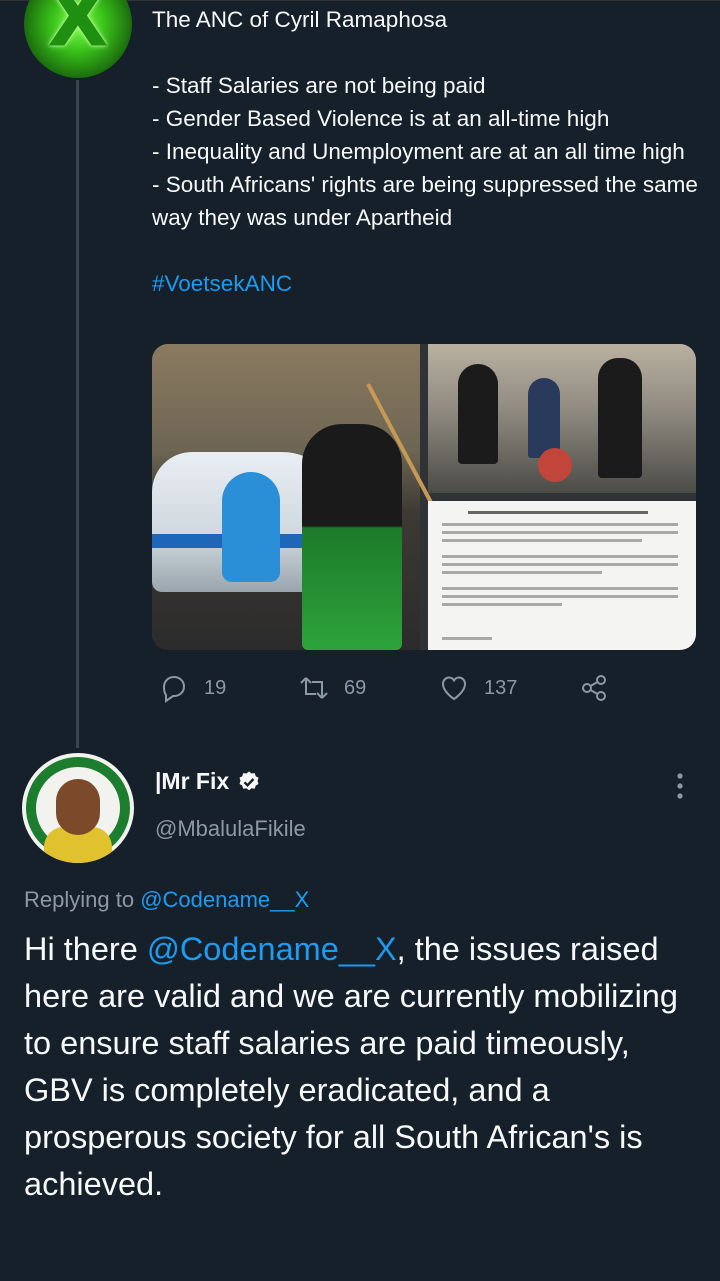 The height and width of the screenshot is (1281, 720). What do you see at coordinates (477, 688) in the screenshot?
I see `like-button: 137` at bounding box center [477, 688].